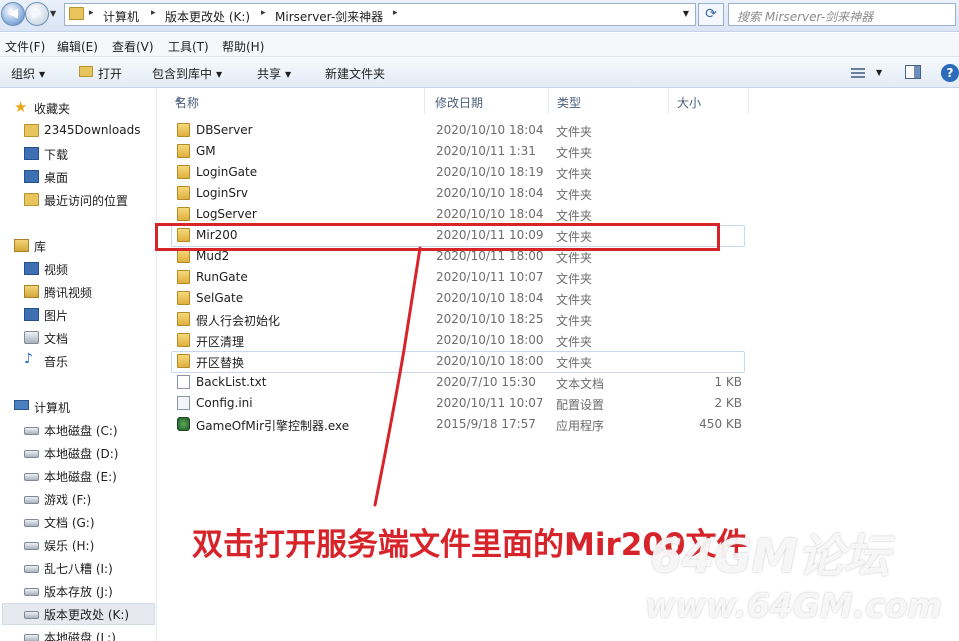  I want to click on watermark-url: www.64GM.com, so click(793, 605).